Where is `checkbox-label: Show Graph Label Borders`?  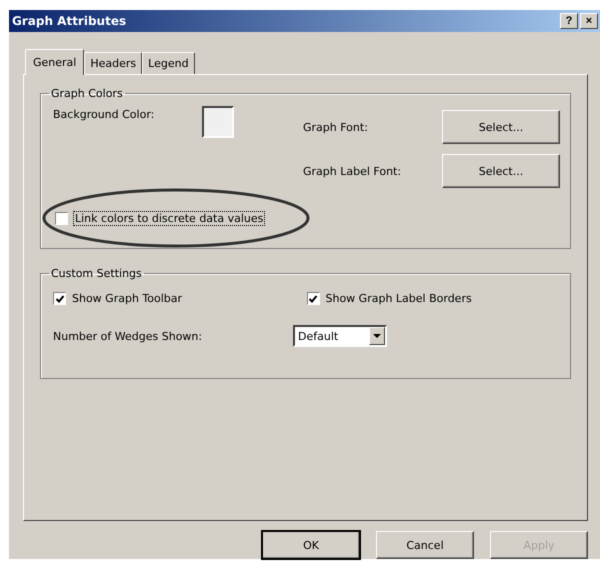
checkbox-label: Show Graph Label Borders is located at coordinates (399, 299).